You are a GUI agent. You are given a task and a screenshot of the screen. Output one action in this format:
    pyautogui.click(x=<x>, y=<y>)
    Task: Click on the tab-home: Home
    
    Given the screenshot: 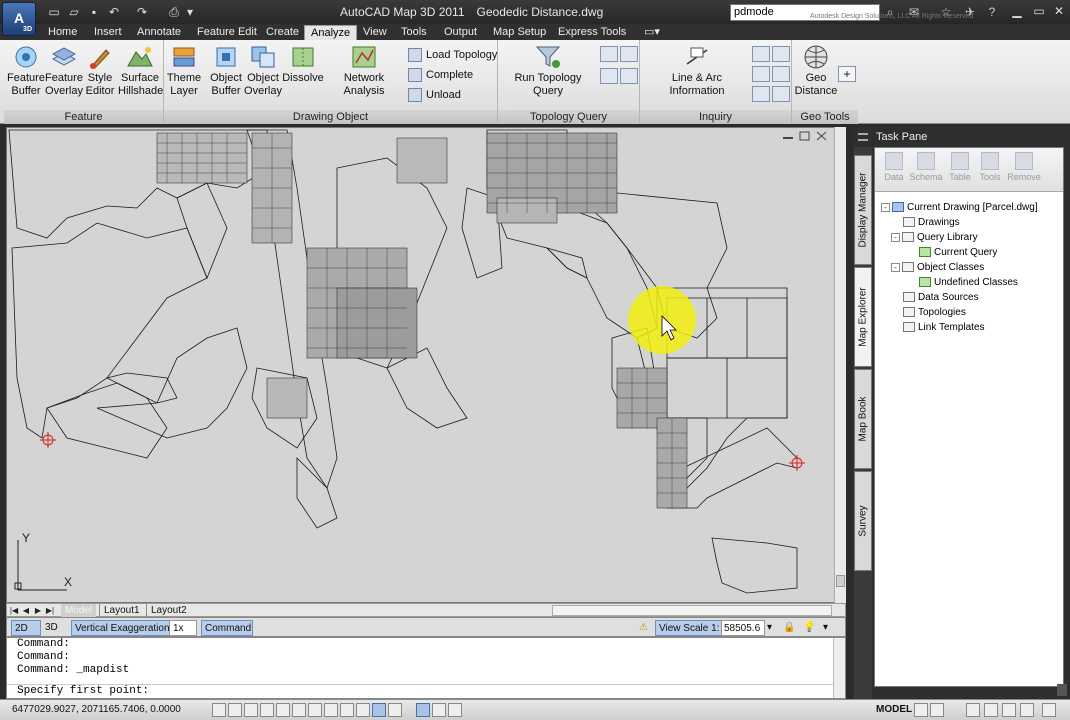 What is the action you would take?
    pyautogui.click(x=62, y=32)
    